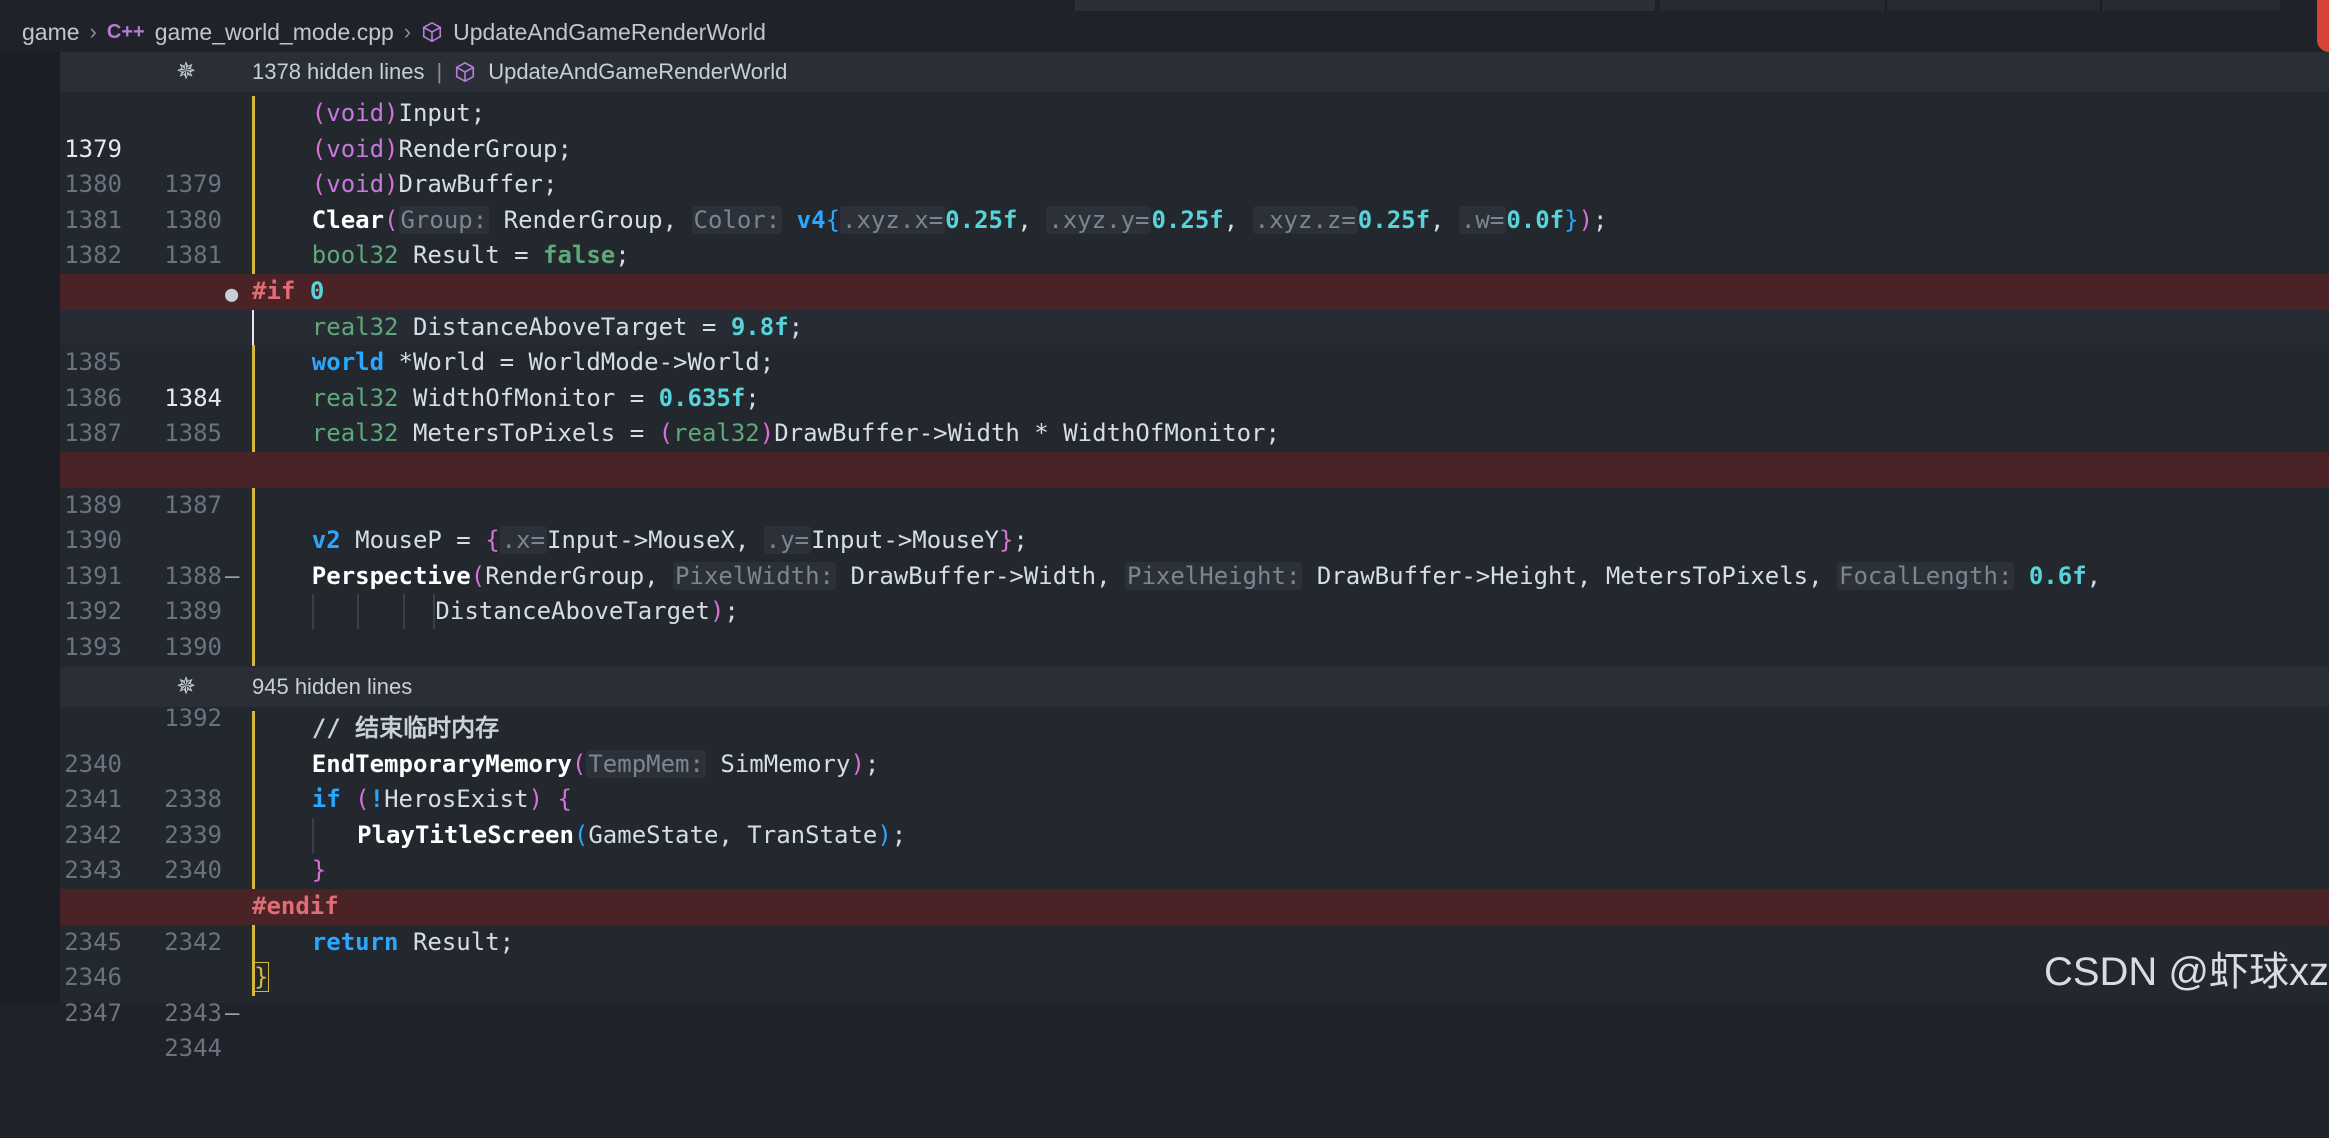 This screenshot has height=1138, width=2329. What do you see at coordinates (413, 941) in the screenshot?
I see `code-text: return Result;` at bounding box center [413, 941].